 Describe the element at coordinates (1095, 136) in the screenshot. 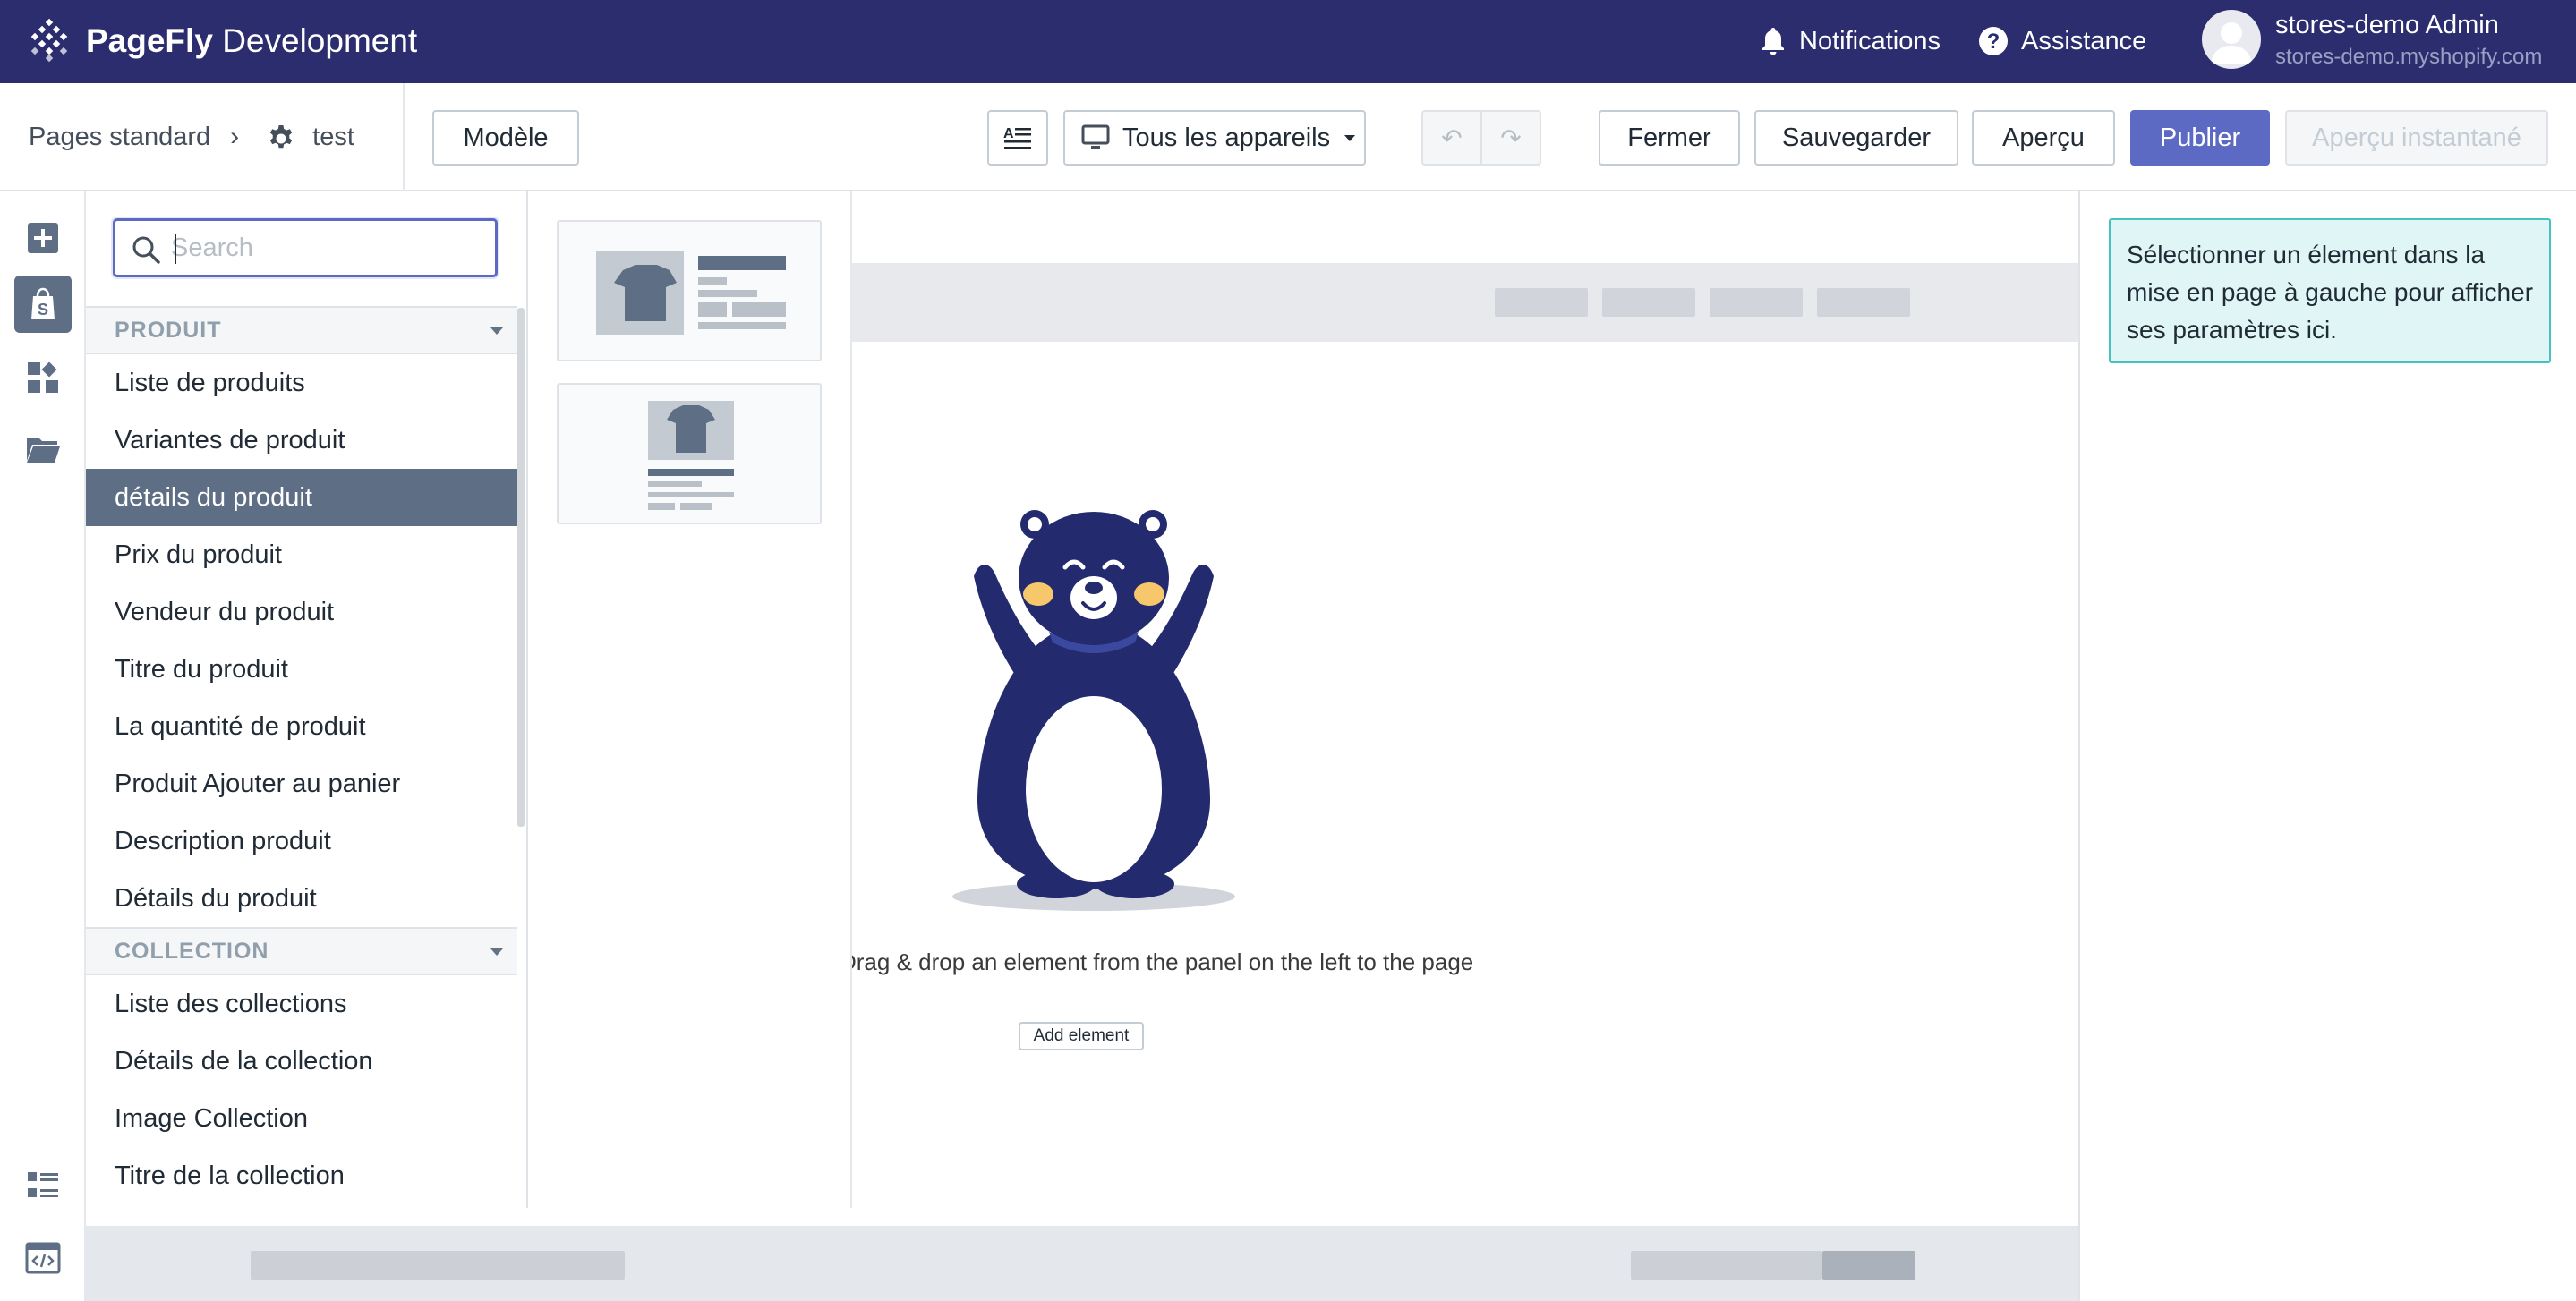

I see `desktop-icon` at that location.